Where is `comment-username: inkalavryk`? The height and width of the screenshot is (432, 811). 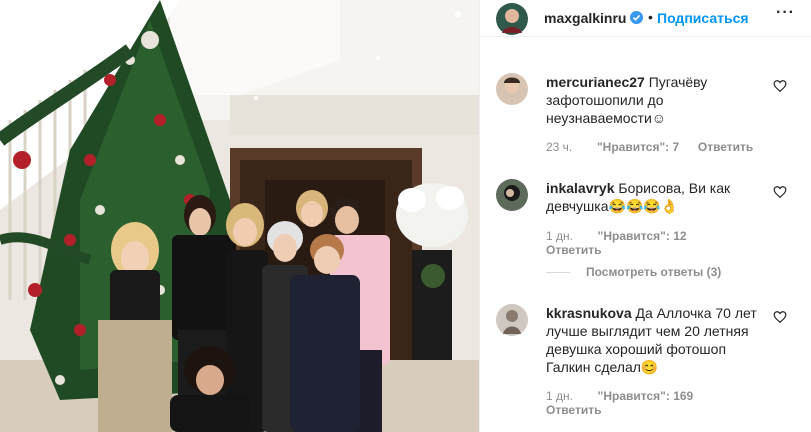
comment-username: inkalavryk is located at coordinates (580, 188).